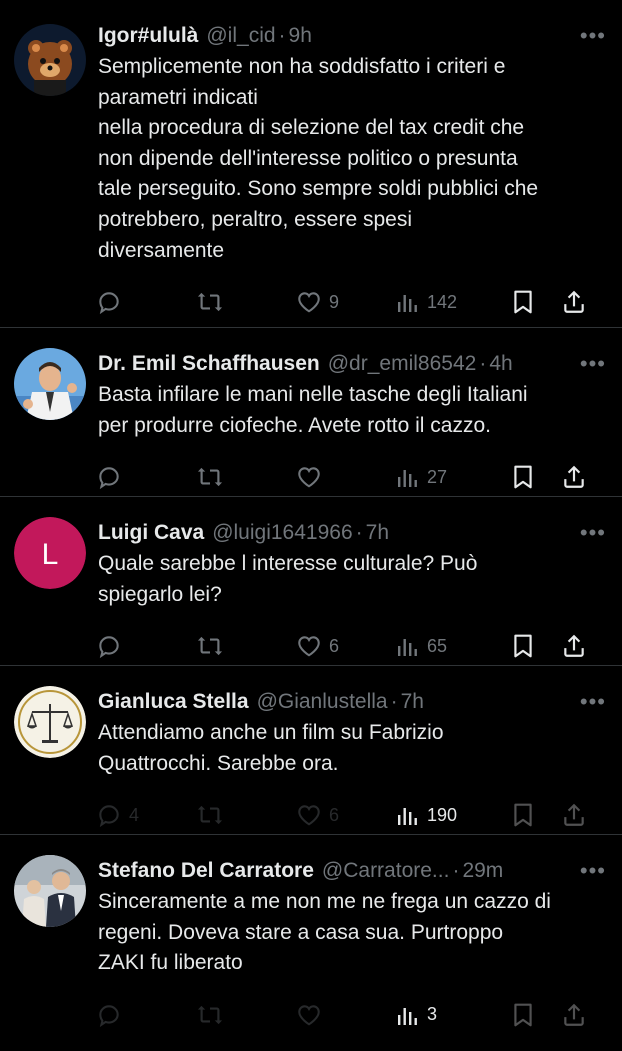 The width and height of the screenshot is (622, 1051). Describe the element at coordinates (482, 871) in the screenshot. I see `timestamp: 29m` at that location.